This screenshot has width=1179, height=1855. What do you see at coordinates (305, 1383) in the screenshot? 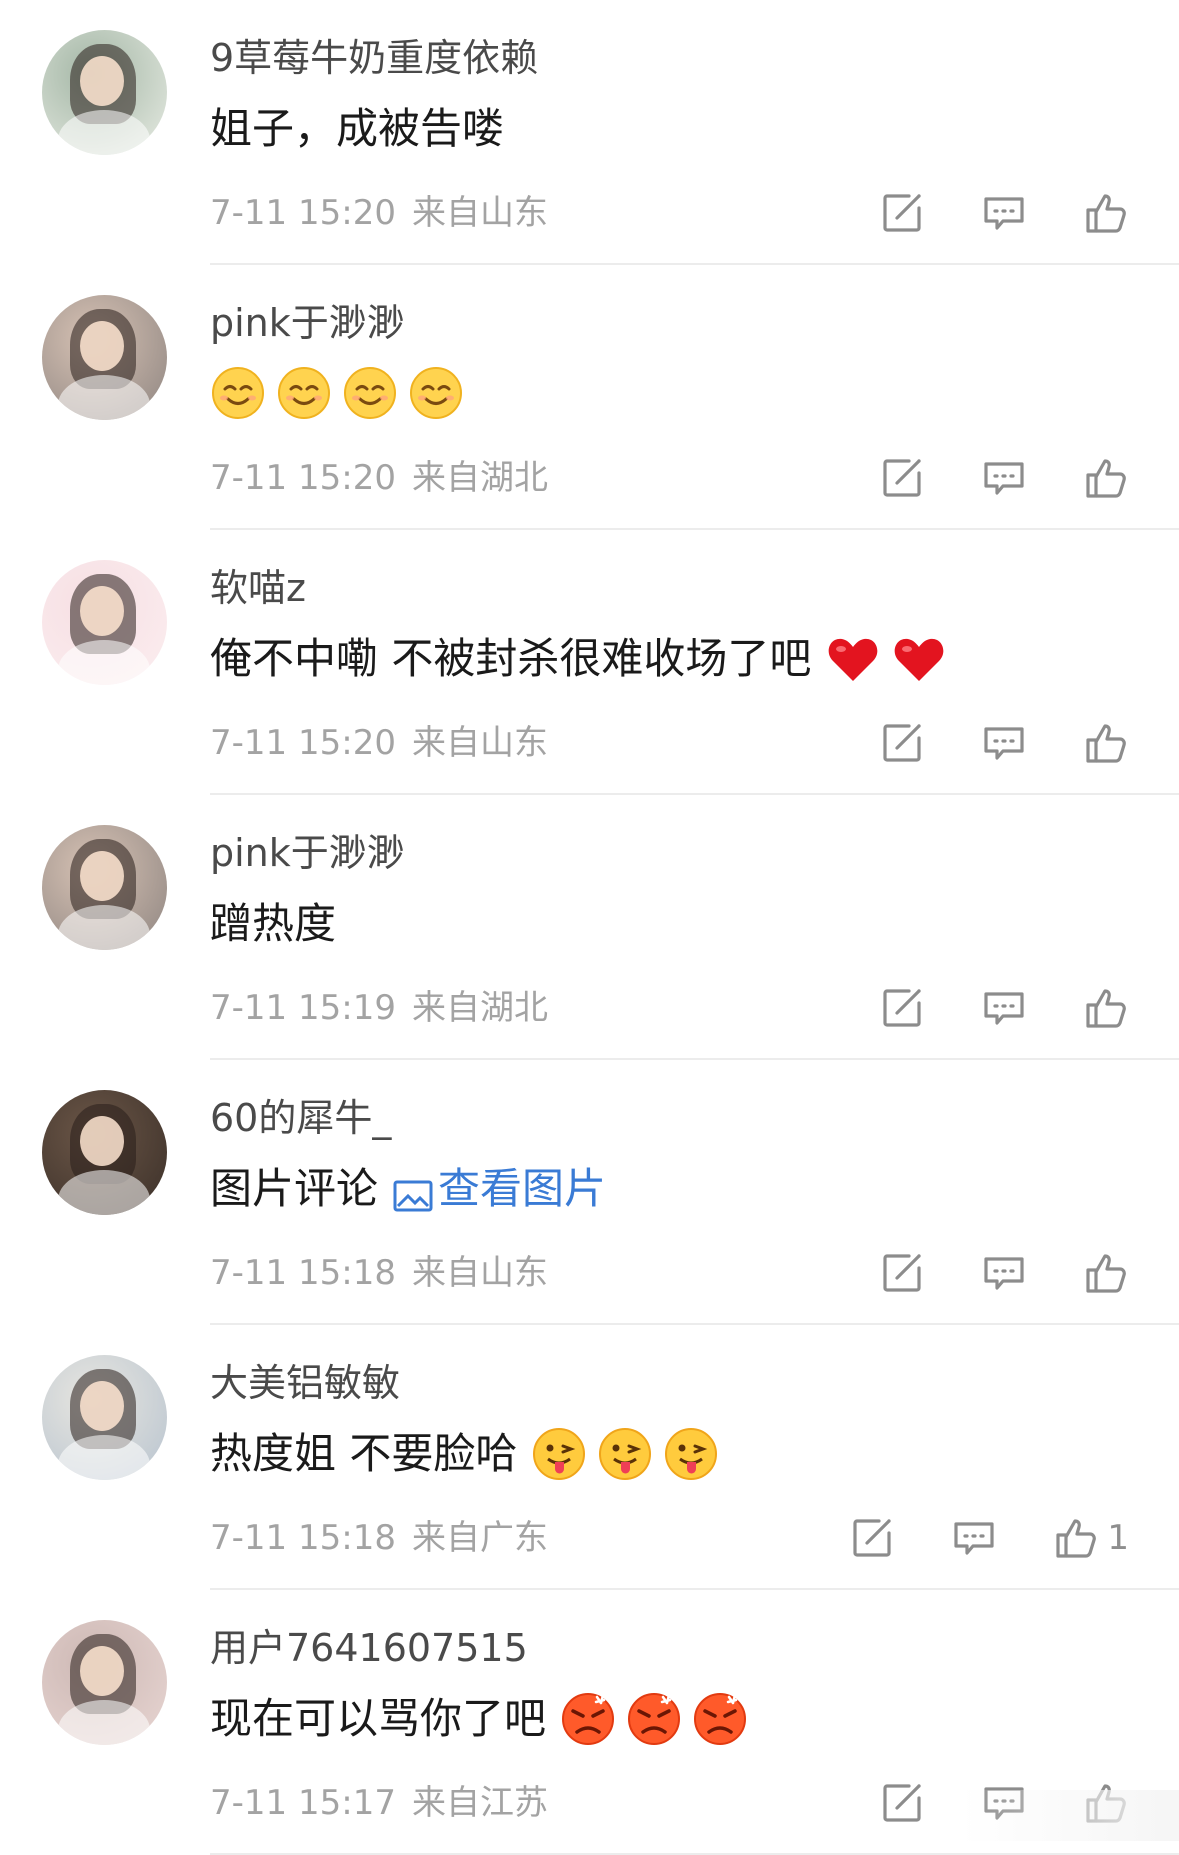
I see `username: 大美铝敏敏` at bounding box center [305, 1383].